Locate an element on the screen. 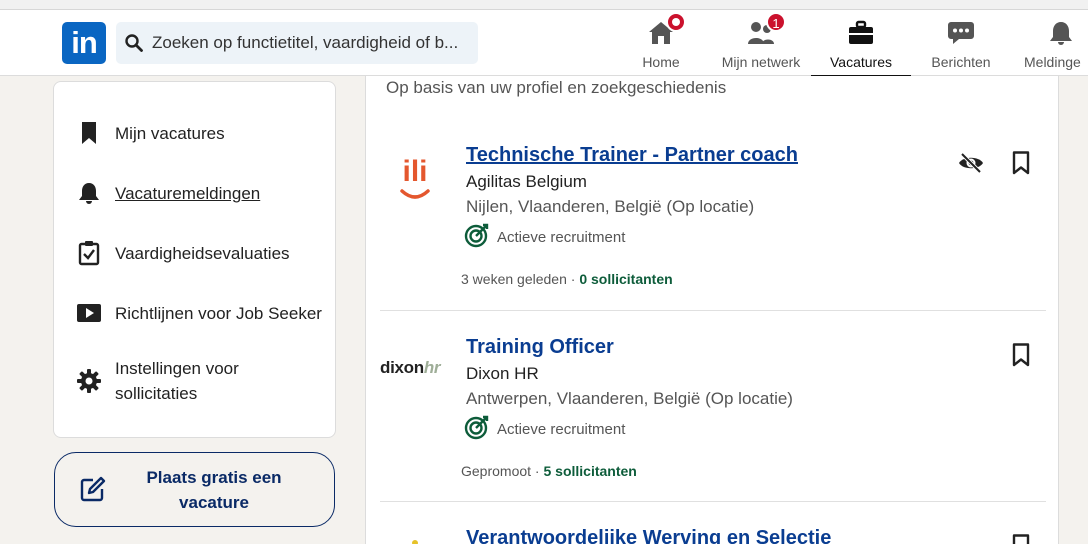 The height and width of the screenshot is (544, 1088). sidebar-item-label: Vaardigheidsevaluaties is located at coordinates (202, 253).